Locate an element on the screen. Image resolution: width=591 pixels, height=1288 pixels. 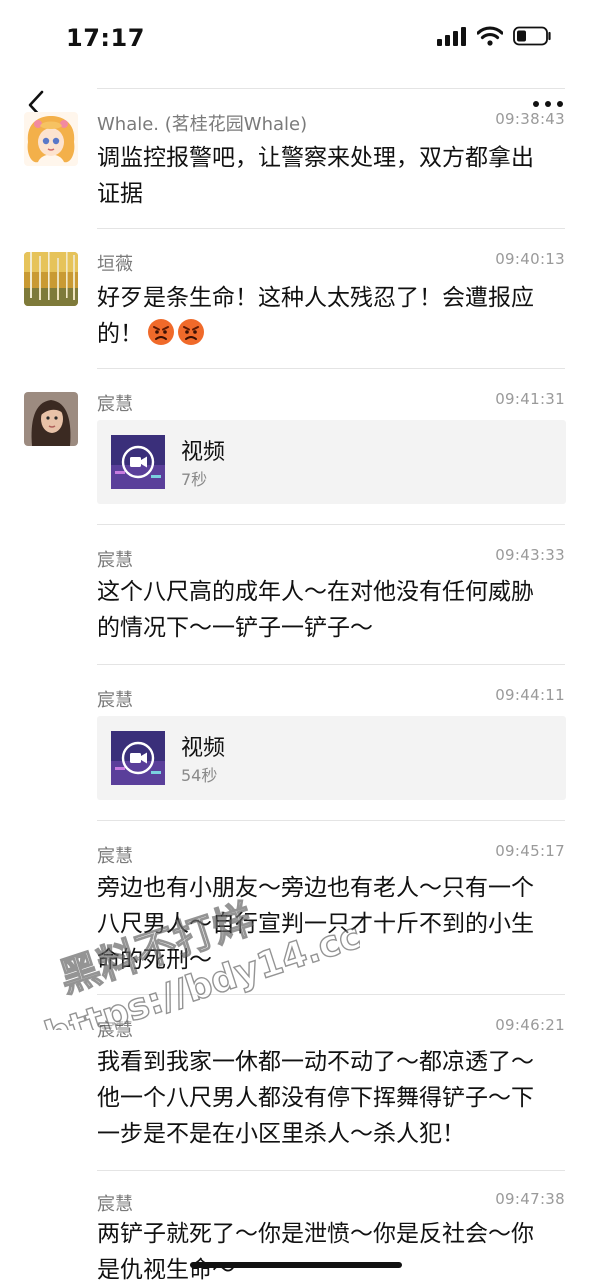
home-indicator is located at coordinates (296, 1265).